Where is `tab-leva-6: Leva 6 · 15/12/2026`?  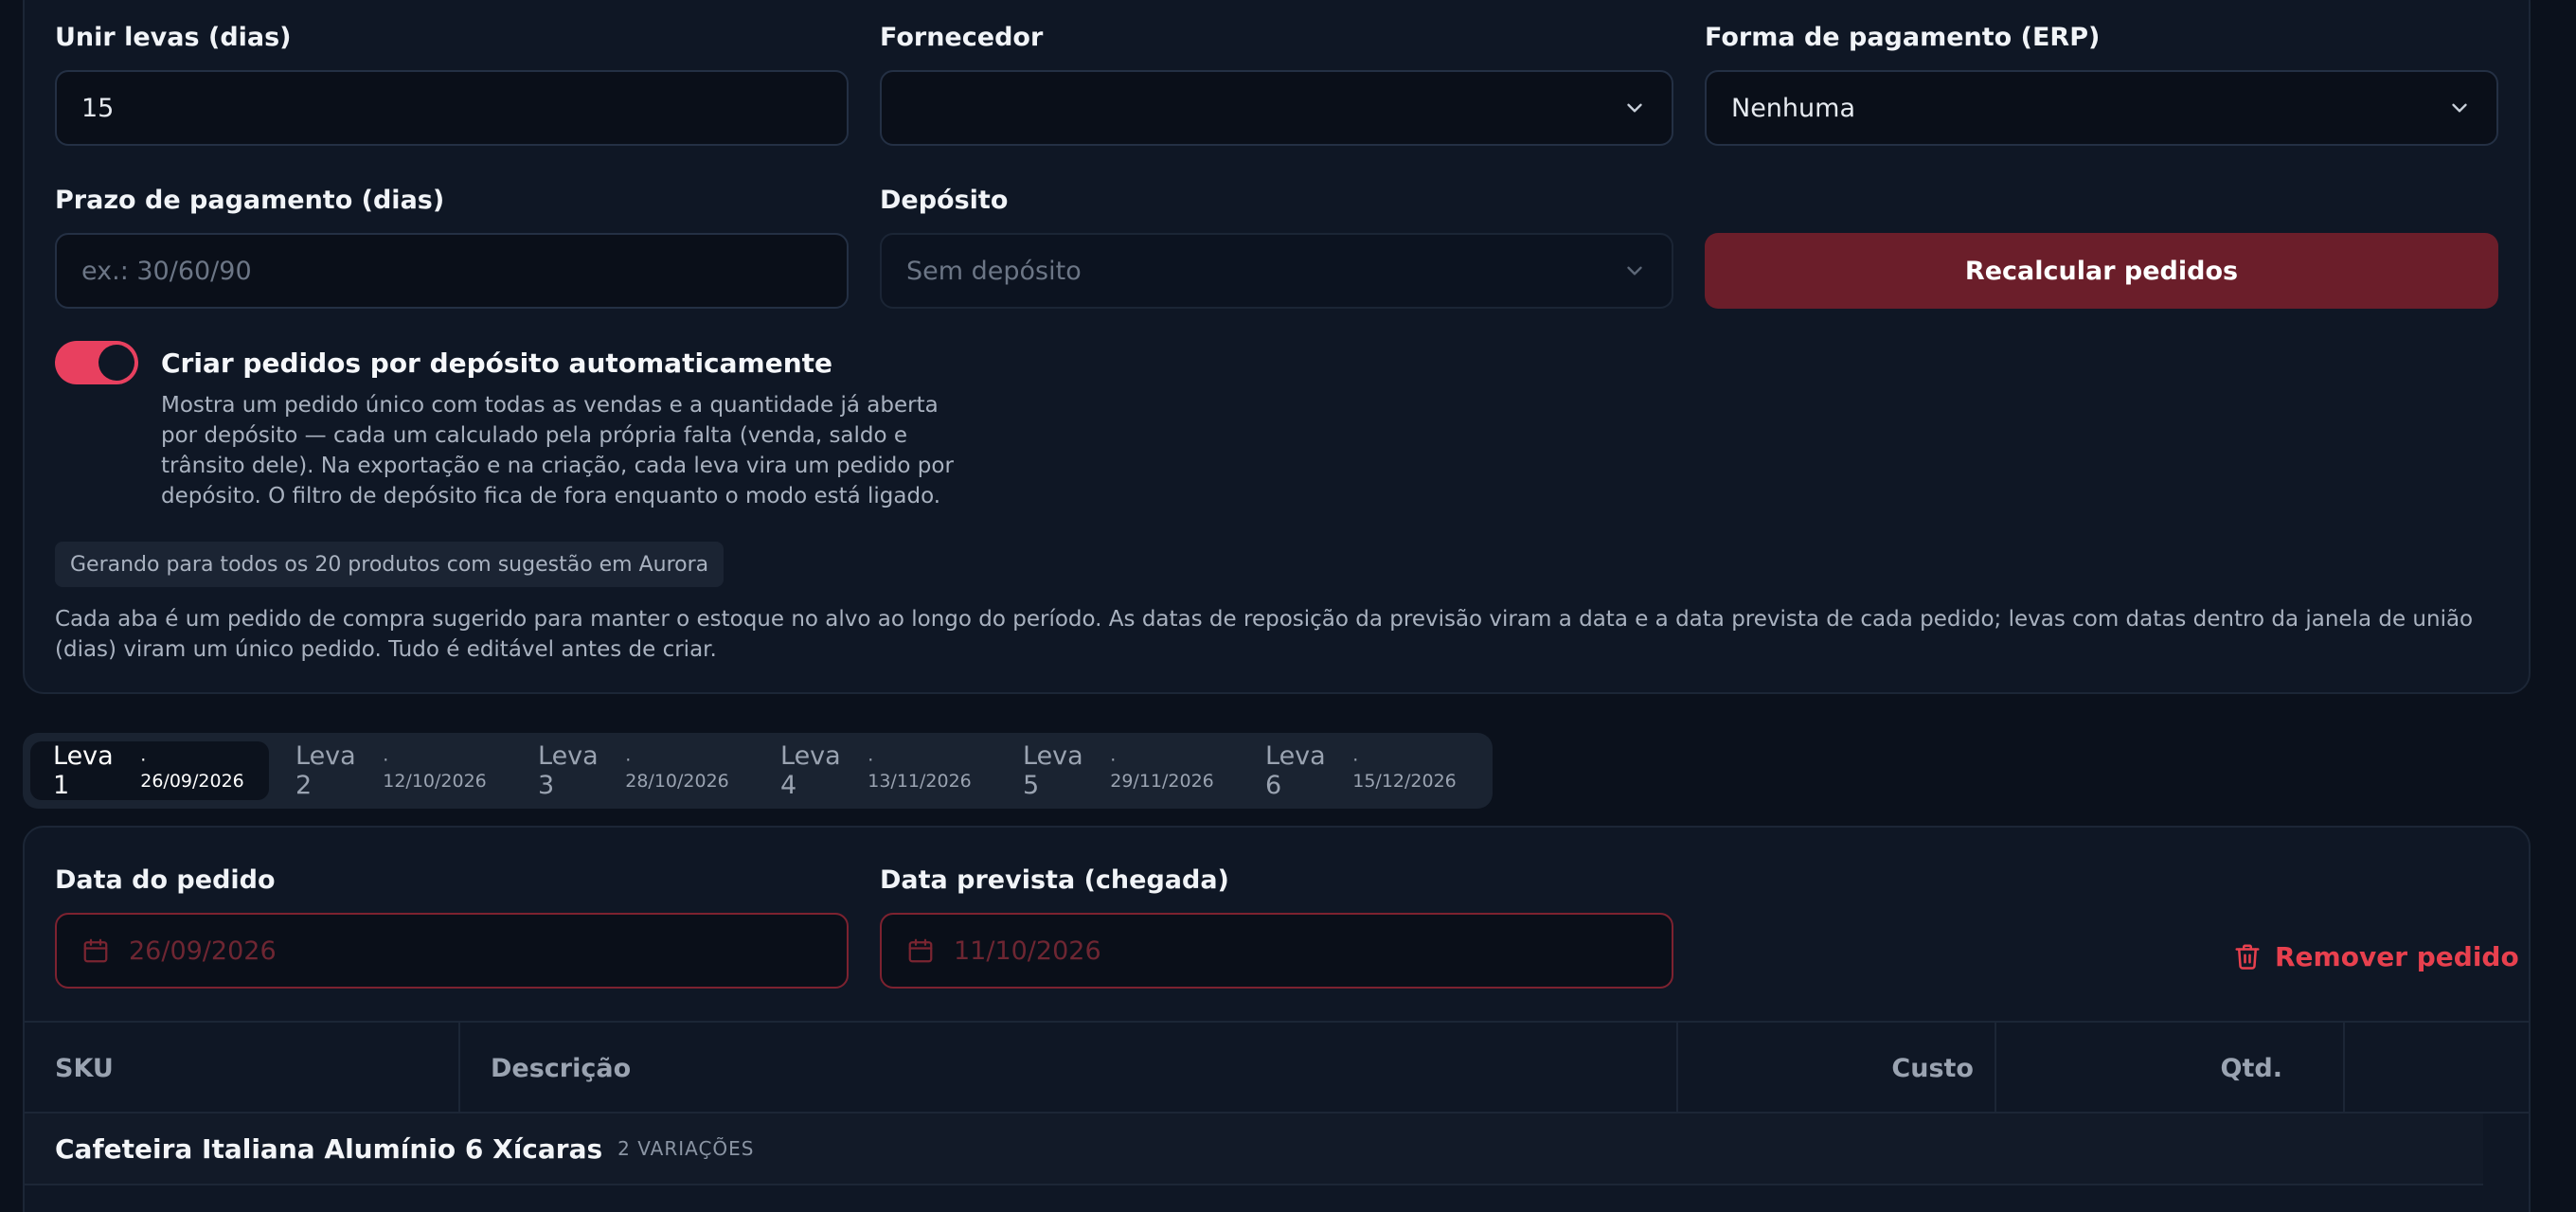 tab-leva-6: Leva 6 · 15/12/2026 is located at coordinates (1362, 770).